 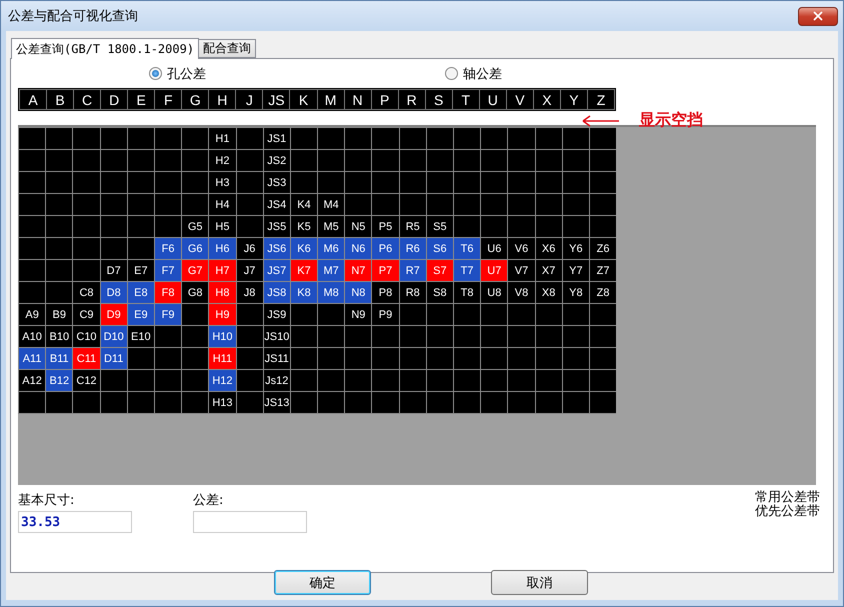 I want to click on grid-cell: A11, so click(x=32, y=358).